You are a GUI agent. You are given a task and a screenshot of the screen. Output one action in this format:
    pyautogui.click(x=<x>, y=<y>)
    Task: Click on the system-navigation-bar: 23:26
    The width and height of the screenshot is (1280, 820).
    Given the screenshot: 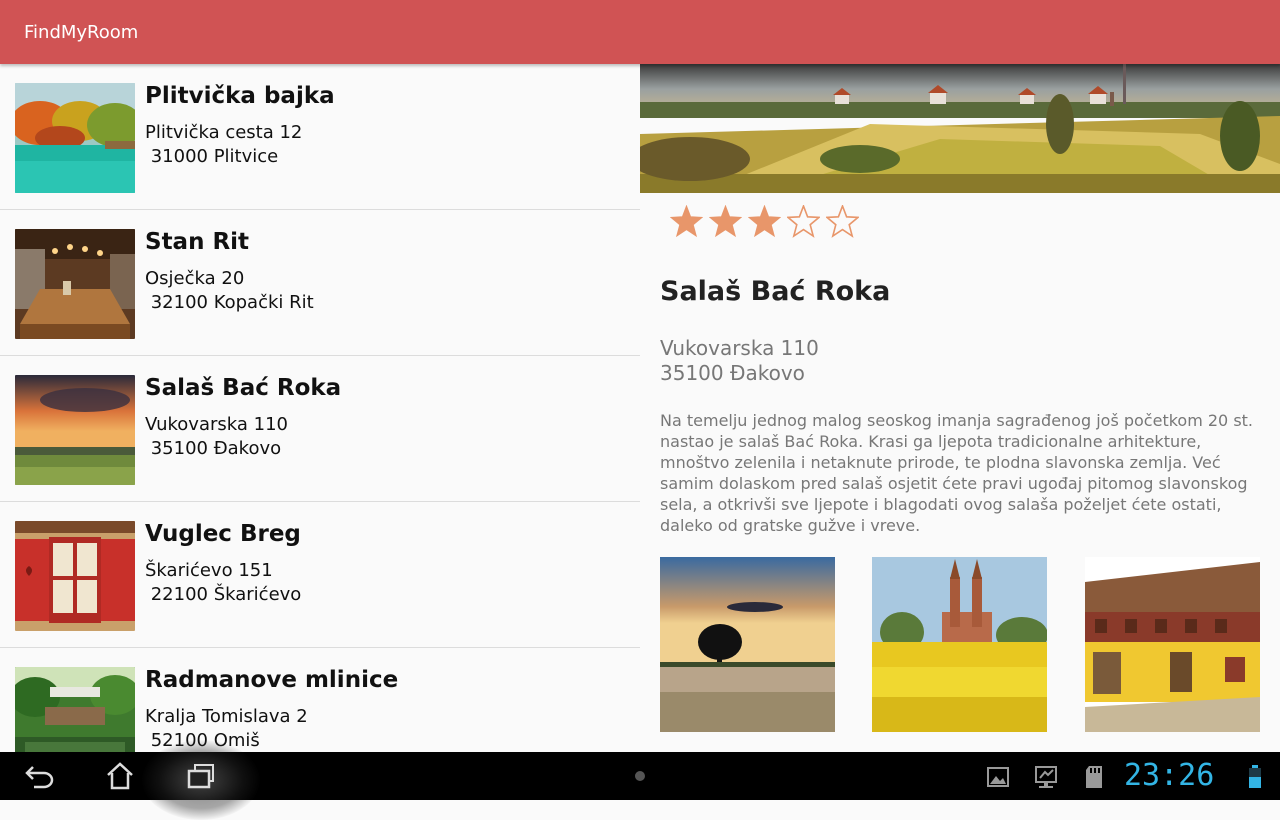 What is the action you would take?
    pyautogui.click(x=640, y=780)
    